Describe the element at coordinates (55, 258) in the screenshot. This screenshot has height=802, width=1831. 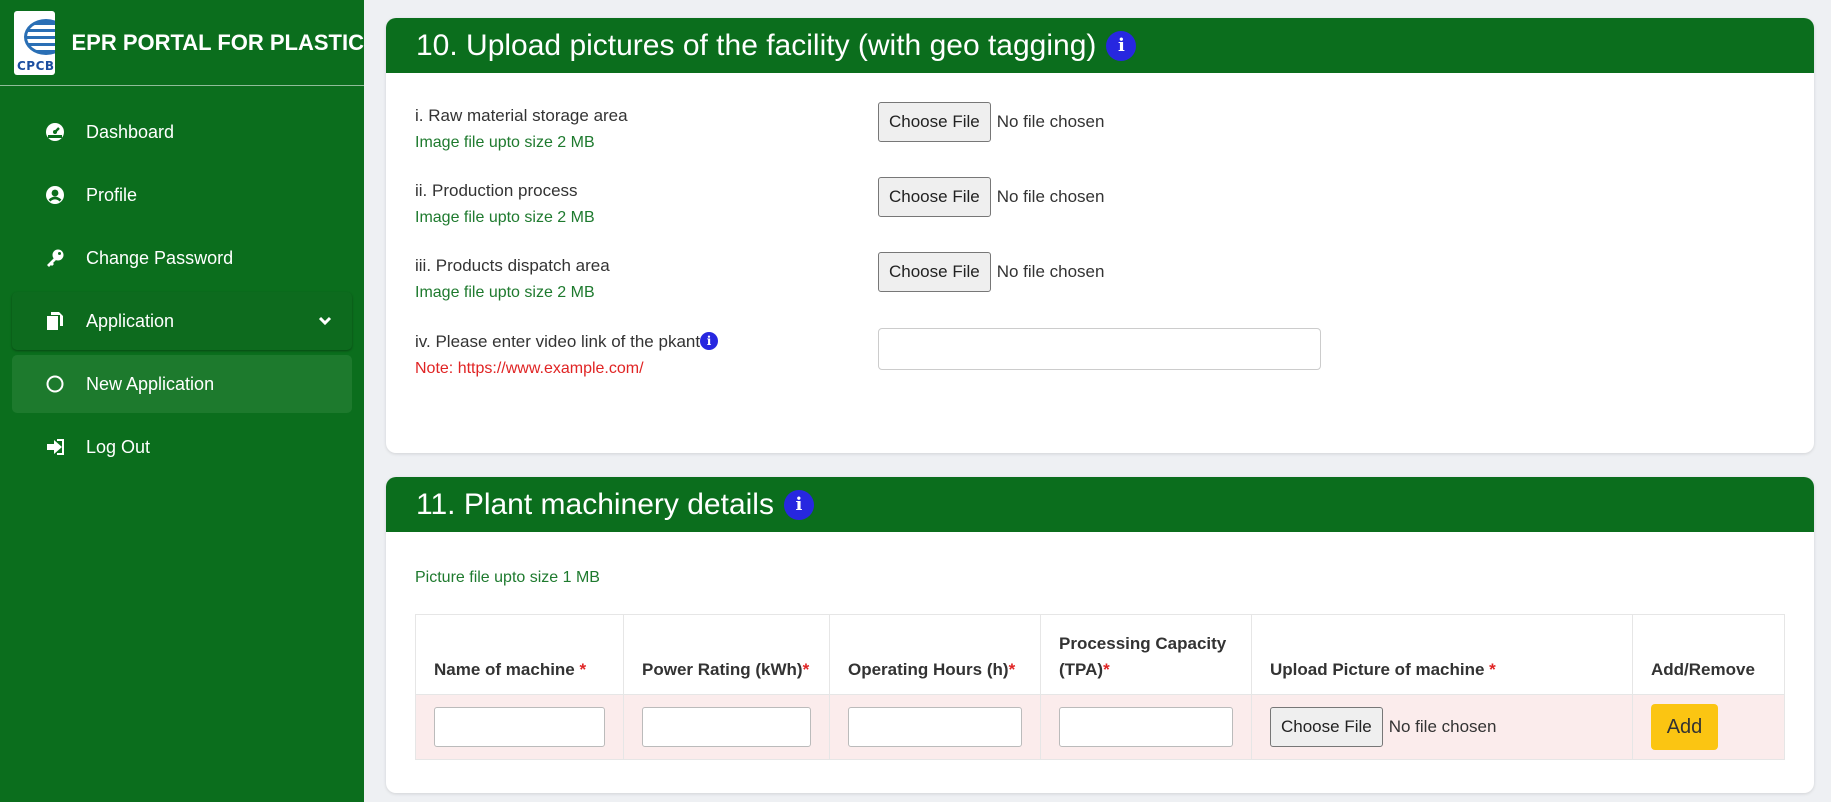
I see `key-icon` at that location.